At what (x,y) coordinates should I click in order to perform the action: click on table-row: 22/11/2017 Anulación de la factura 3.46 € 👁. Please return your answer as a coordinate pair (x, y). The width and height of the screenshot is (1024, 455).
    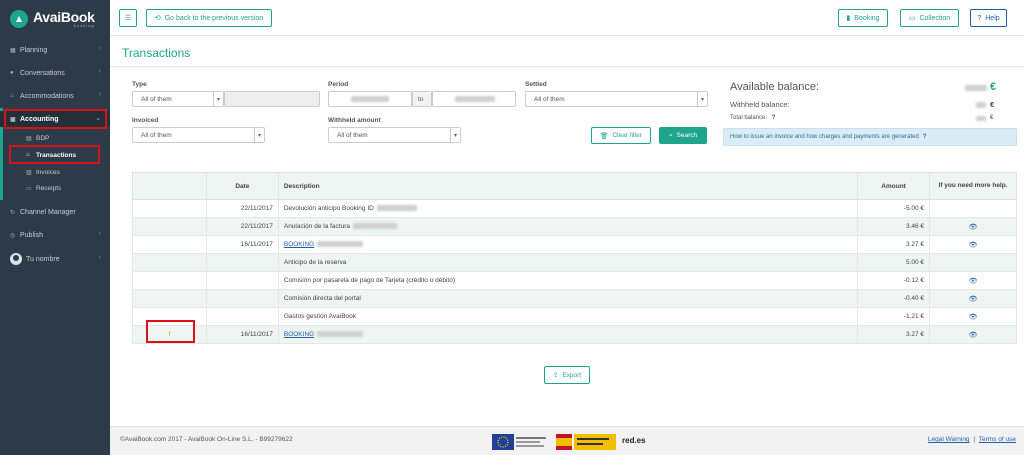
    Looking at the image, I should click on (574, 226).